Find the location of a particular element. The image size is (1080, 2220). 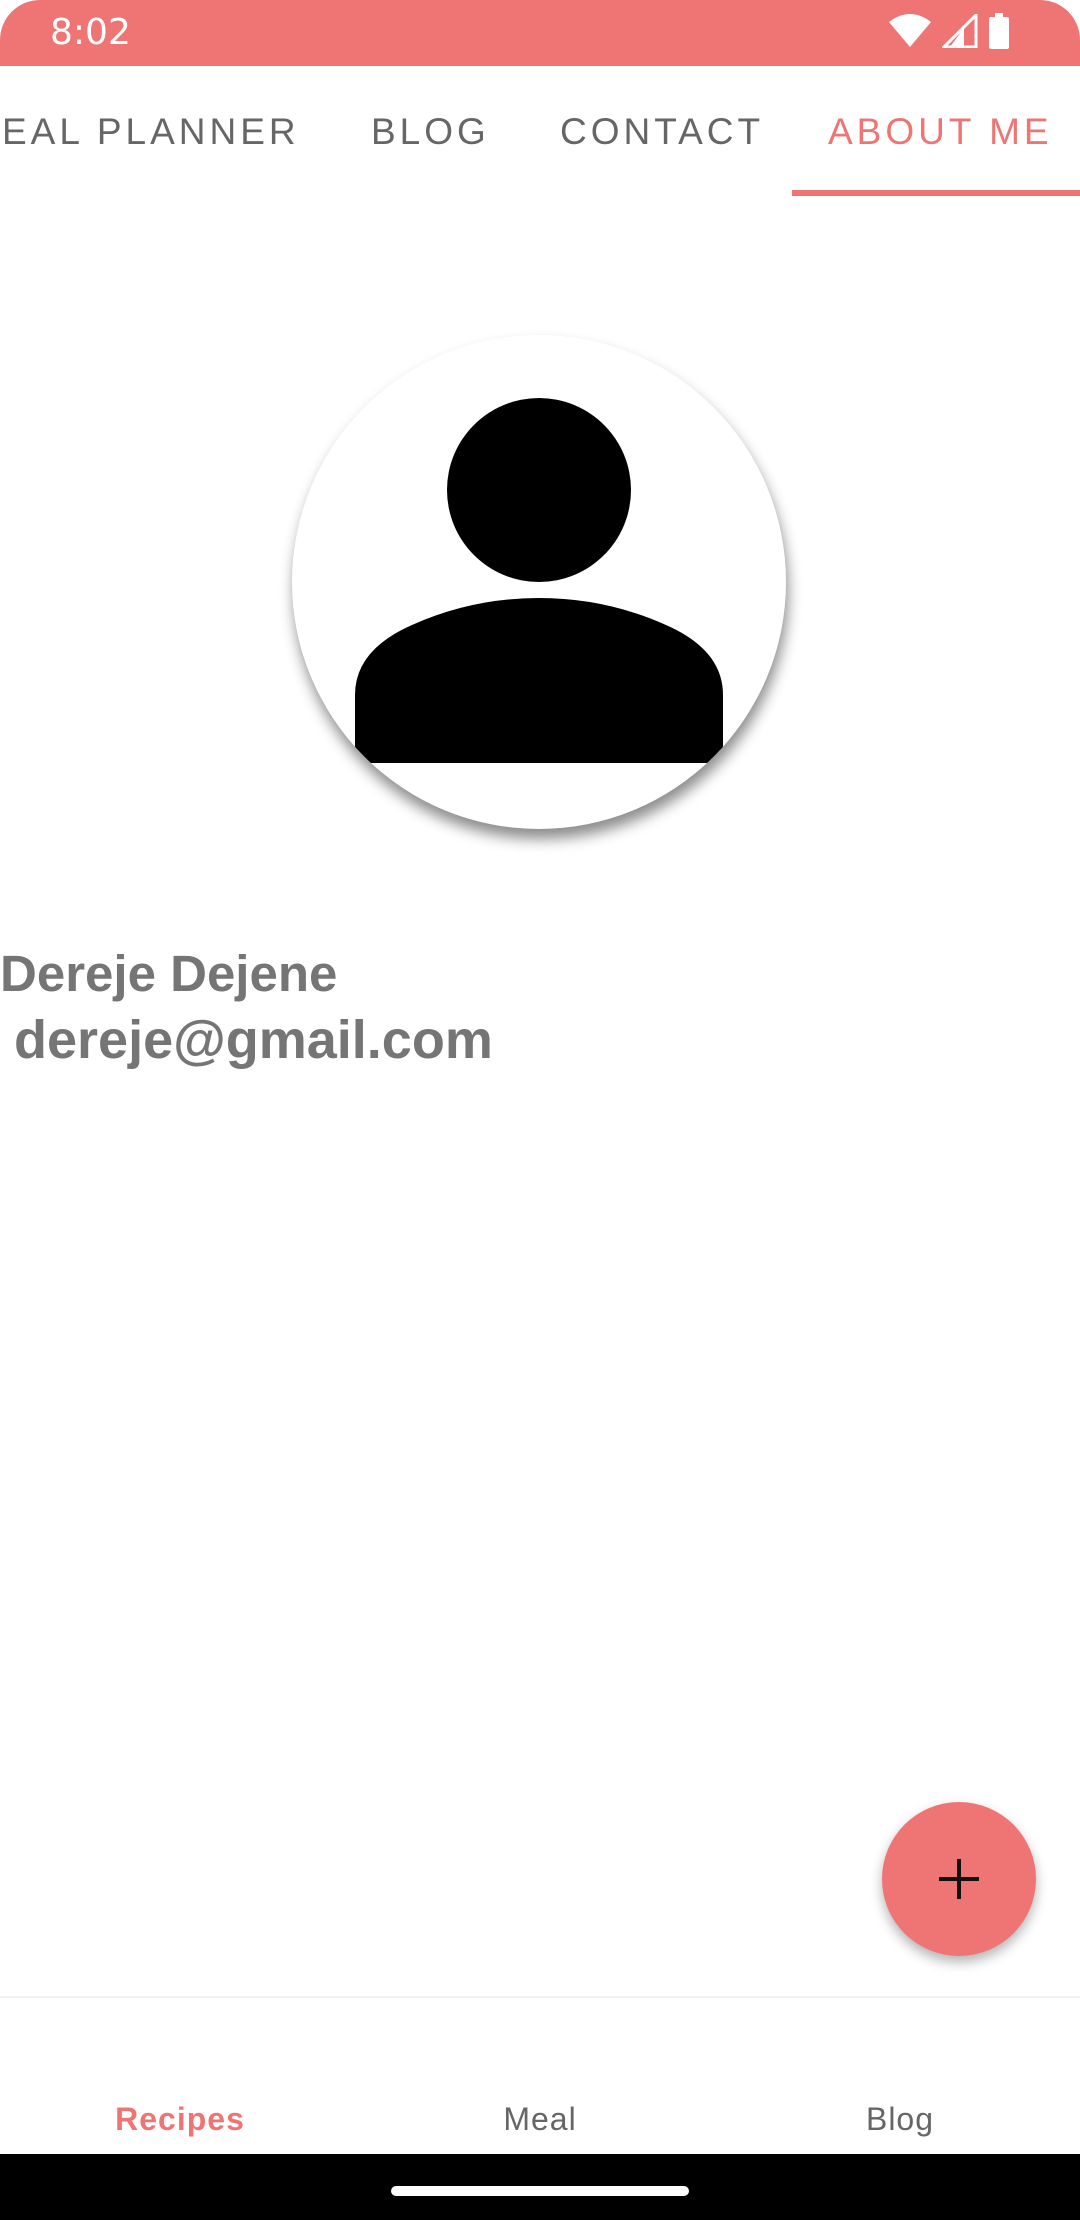

home-gesture-handle is located at coordinates (540, 2191).